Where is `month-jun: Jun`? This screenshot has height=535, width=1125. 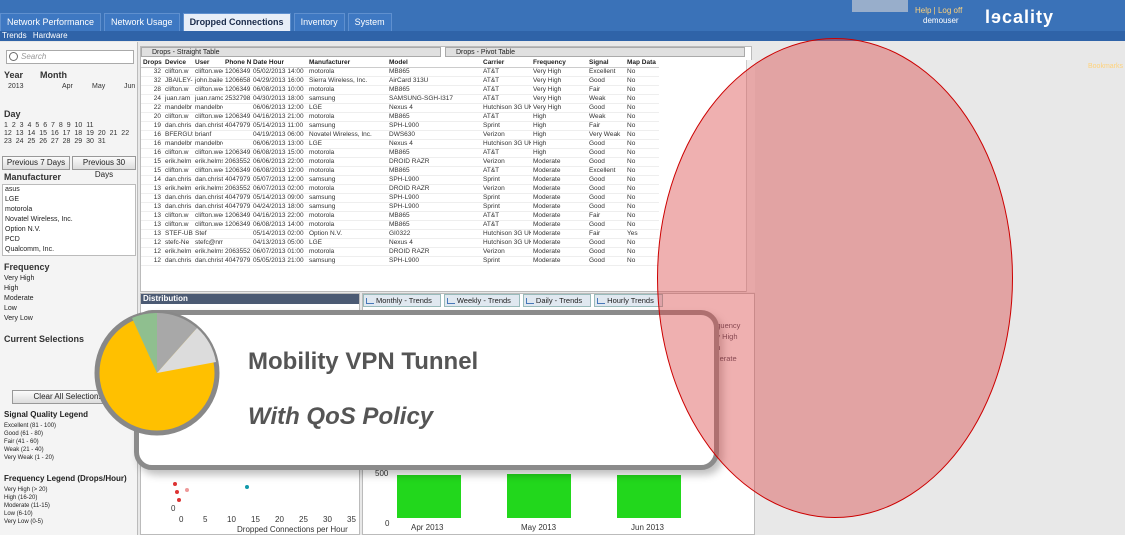
month-jun: Jun is located at coordinates (129, 86).